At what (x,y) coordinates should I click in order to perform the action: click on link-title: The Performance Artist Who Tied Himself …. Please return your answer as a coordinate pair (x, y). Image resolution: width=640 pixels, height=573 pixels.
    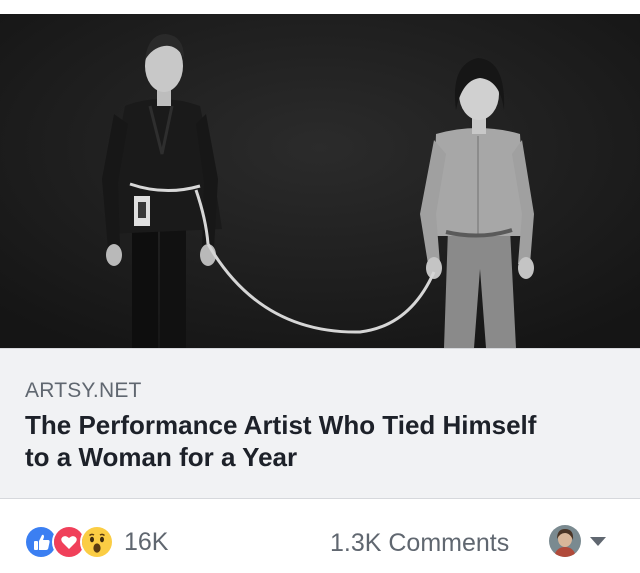
    Looking at the image, I should click on (320, 441).